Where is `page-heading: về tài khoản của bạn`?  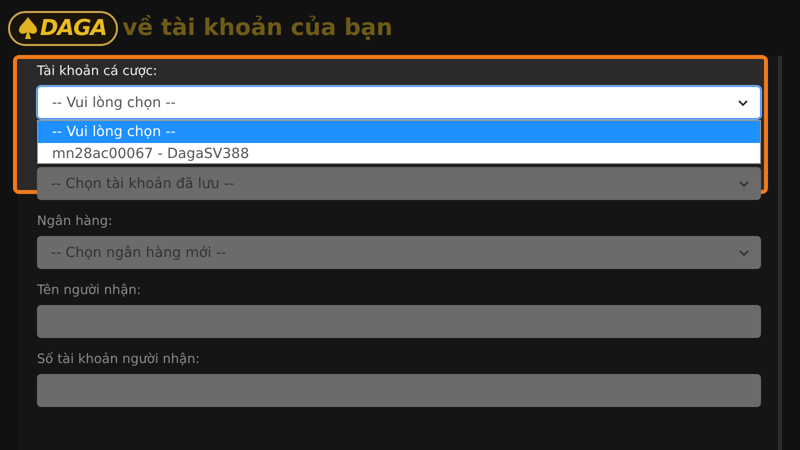 page-heading: về tài khoản của bạn is located at coordinates (257, 28).